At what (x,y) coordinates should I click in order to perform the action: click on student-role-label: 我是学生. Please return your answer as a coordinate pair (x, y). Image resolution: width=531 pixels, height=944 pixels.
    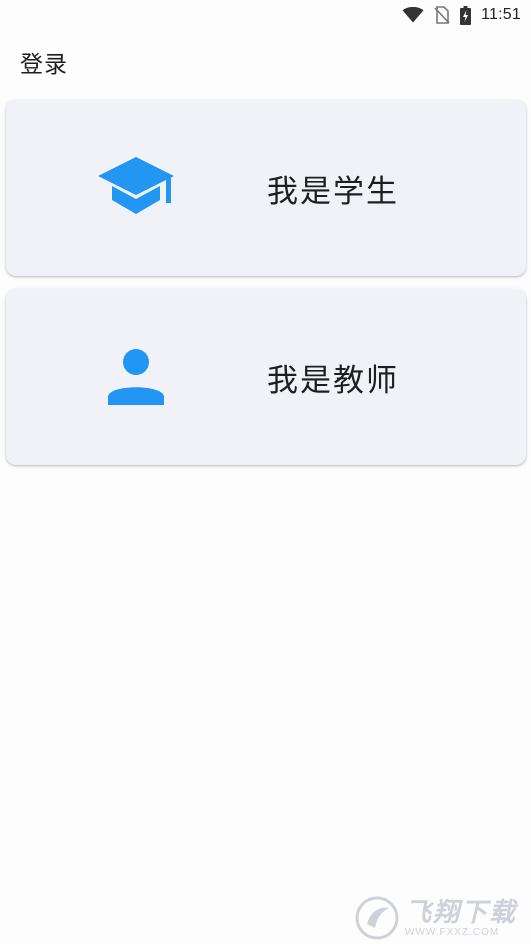
    Looking at the image, I should click on (333, 191).